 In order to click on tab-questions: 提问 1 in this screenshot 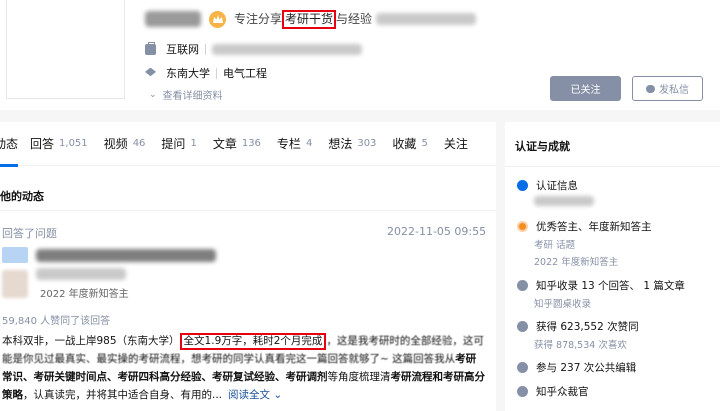, I will do `click(178, 144)`.